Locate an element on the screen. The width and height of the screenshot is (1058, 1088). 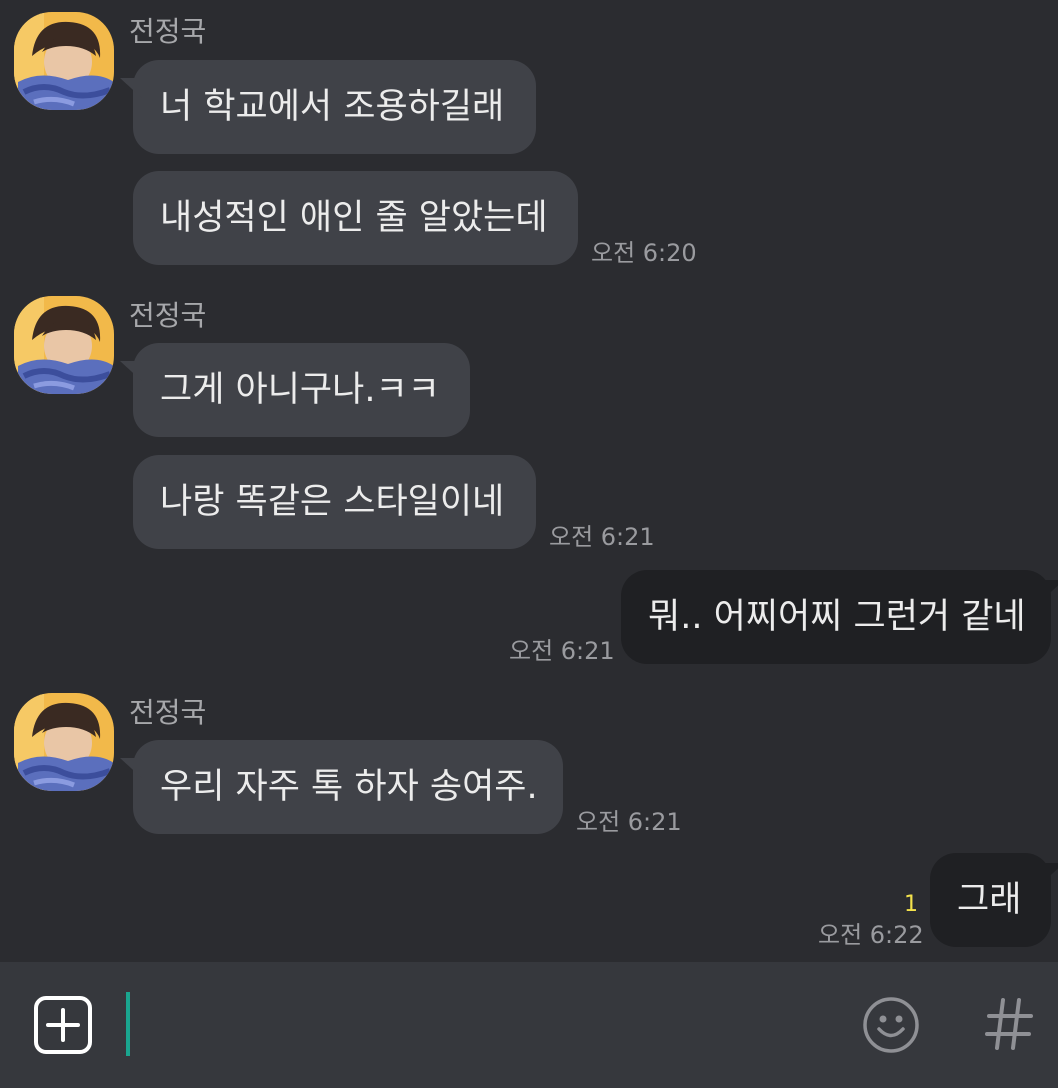
message-input-field is located at coordinates (128, 1024).